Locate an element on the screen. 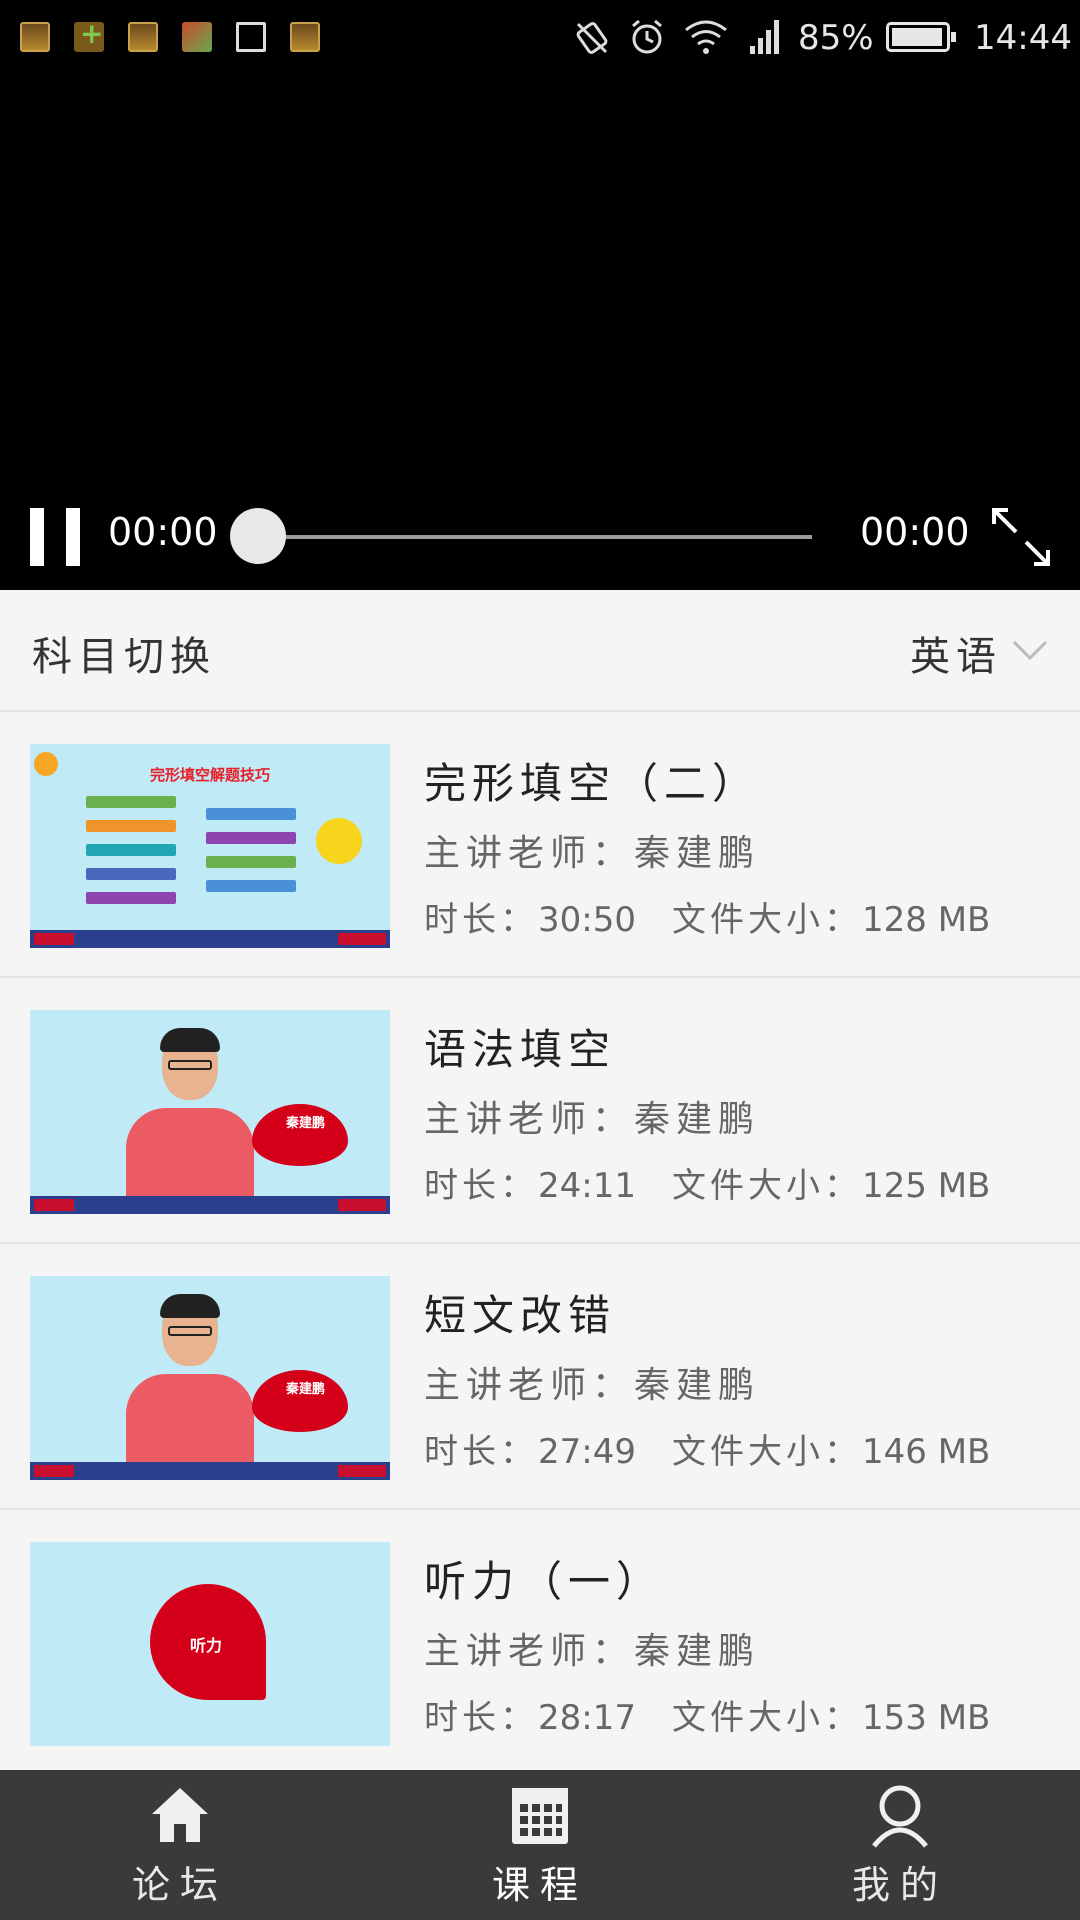  course-meta: 时长：30:50 文件大小：128 MB is located at coordinates (707, 916).